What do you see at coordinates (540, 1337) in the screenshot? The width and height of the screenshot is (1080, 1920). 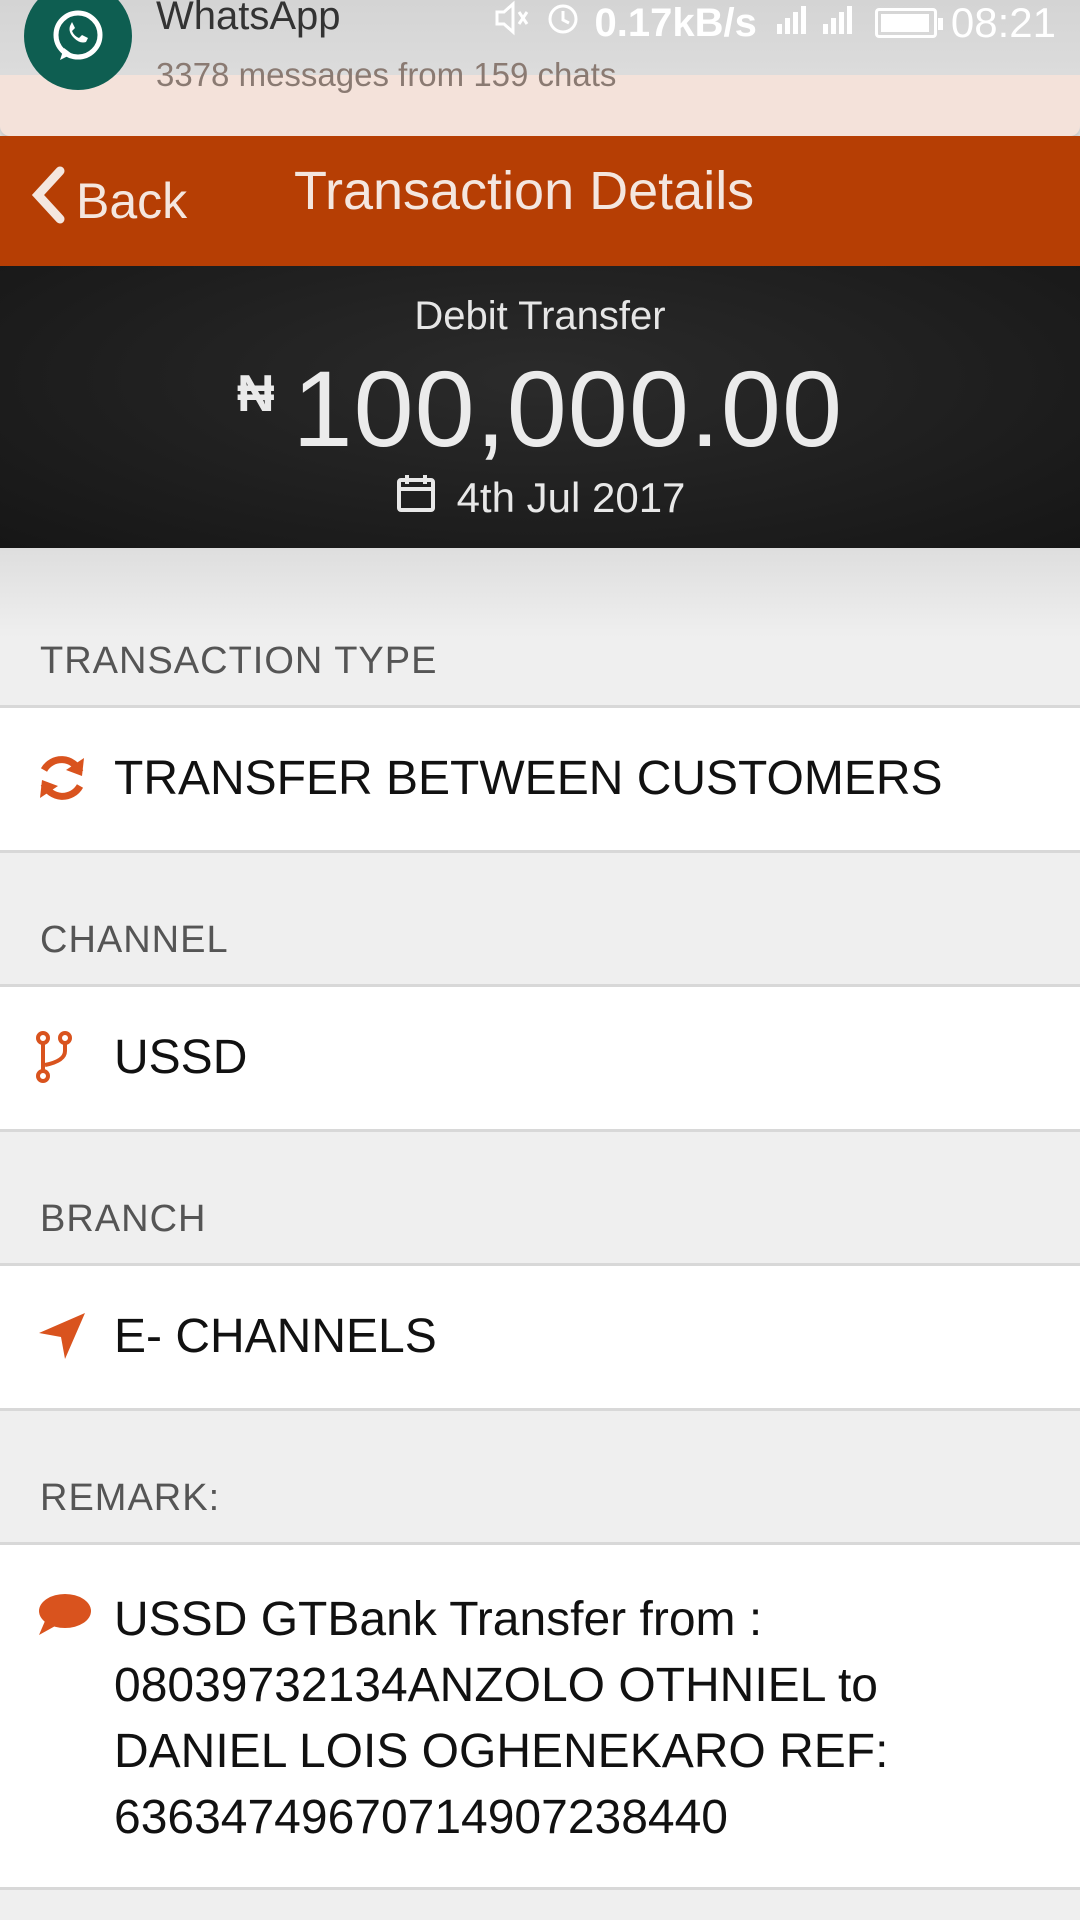 I see `branch-row: E- CHANNELS` at bounding box center [540, 1337].